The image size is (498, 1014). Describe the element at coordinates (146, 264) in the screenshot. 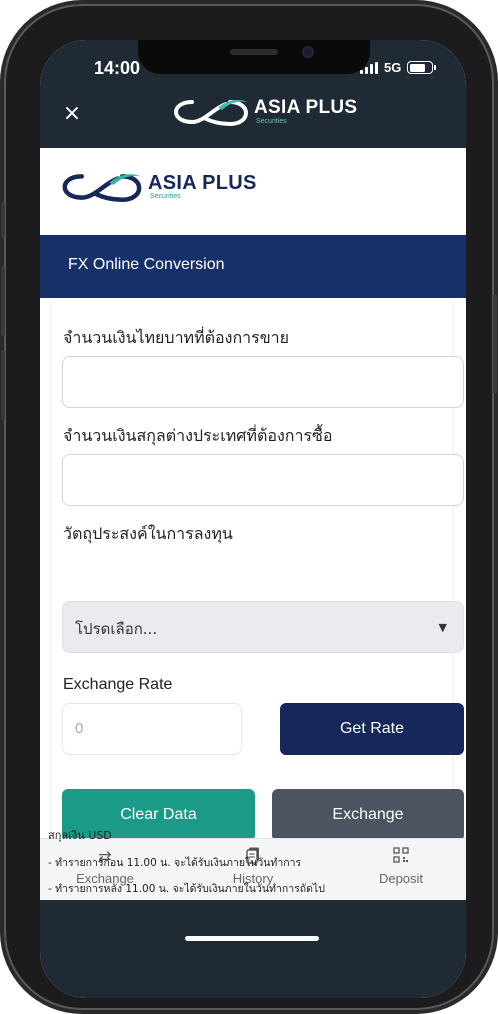

I see `page-title: FX Online Conversion` at that location.